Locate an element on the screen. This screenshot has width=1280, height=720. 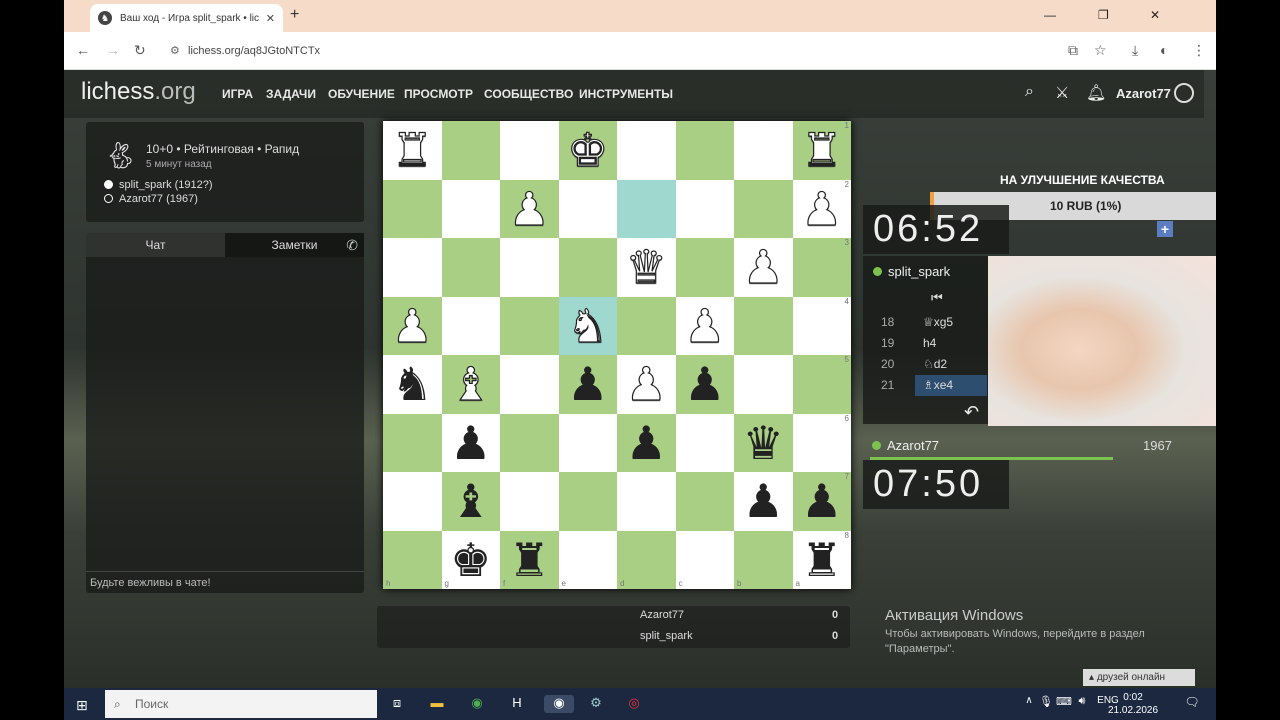
move-san: ♘d2 is located at coordinates (951, 364).